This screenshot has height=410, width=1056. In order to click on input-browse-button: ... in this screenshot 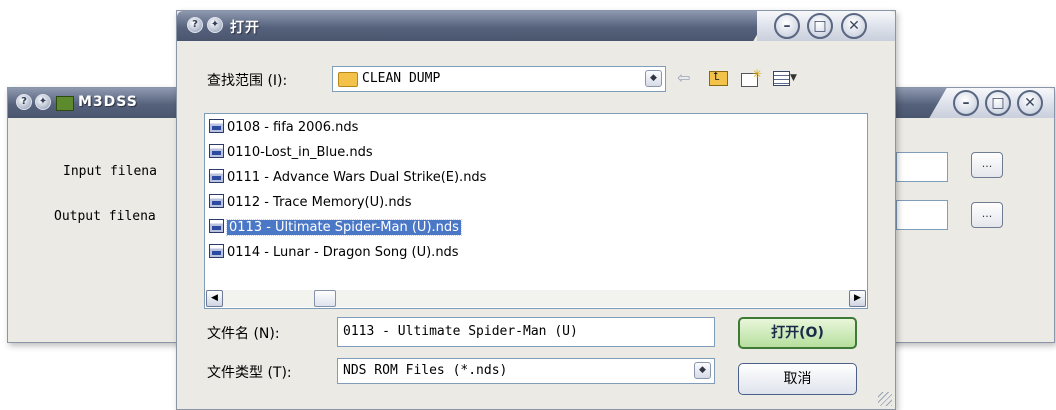, I will do `click(987, 165)`.